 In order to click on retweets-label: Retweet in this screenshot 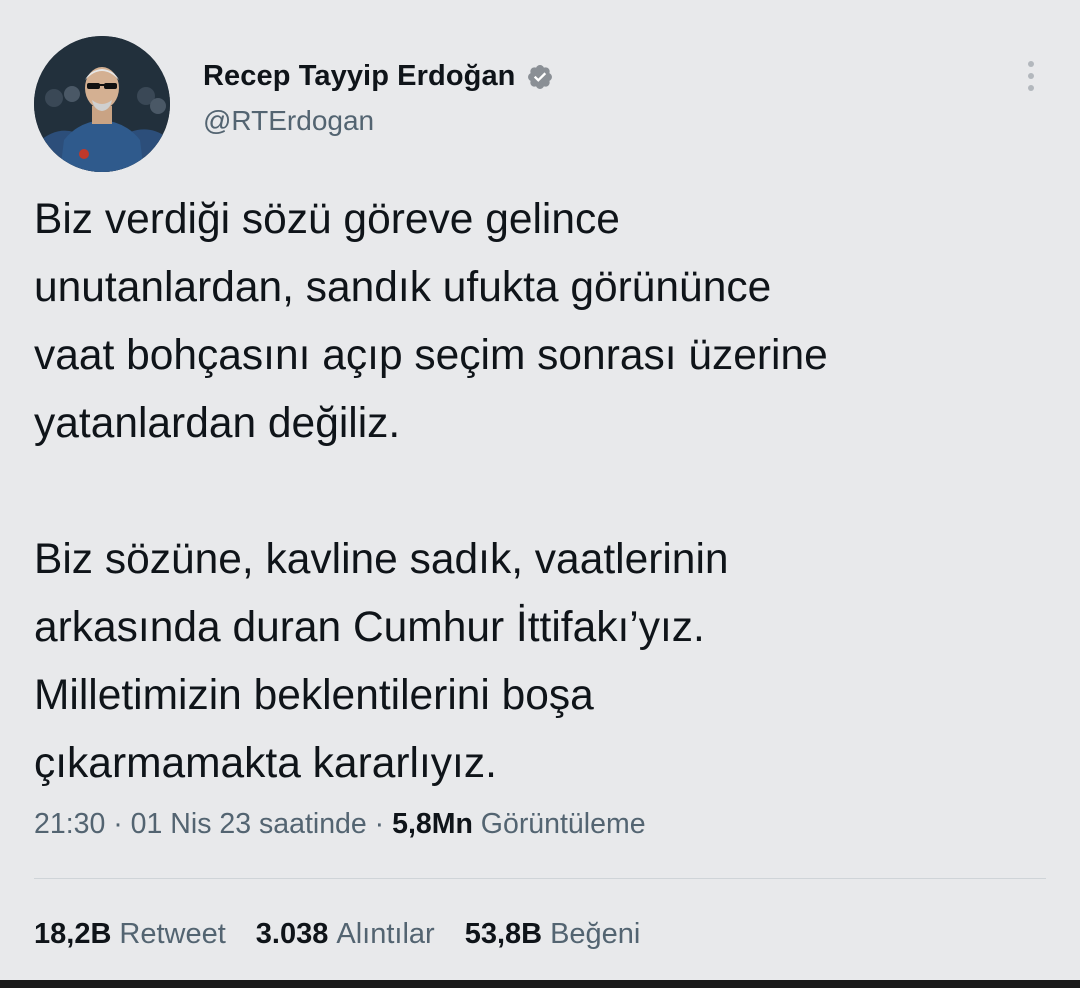, I will do `click(172, 934)`.